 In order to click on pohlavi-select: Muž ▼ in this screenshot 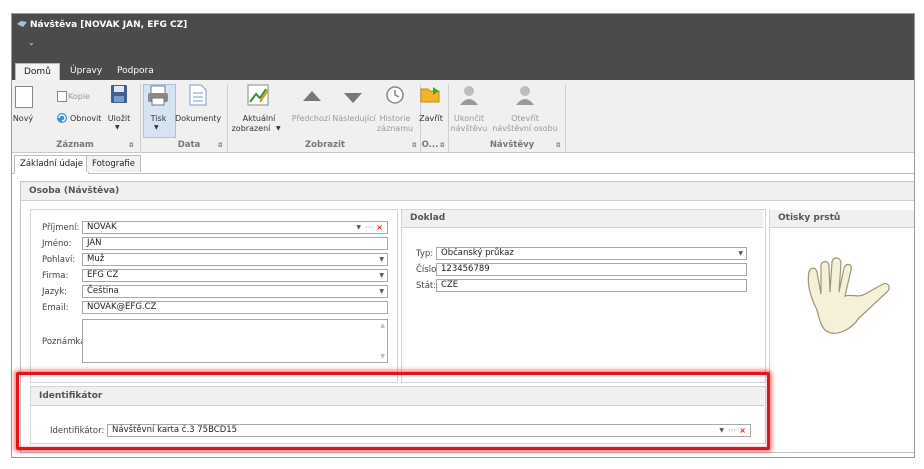, I will do `click(235, 259)`.